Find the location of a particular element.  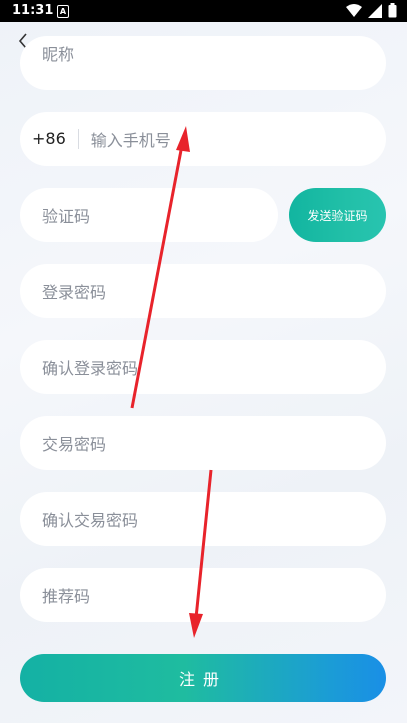

confirm-trade-password-input: 确认交易密码 is located at coordinates (203, 519).